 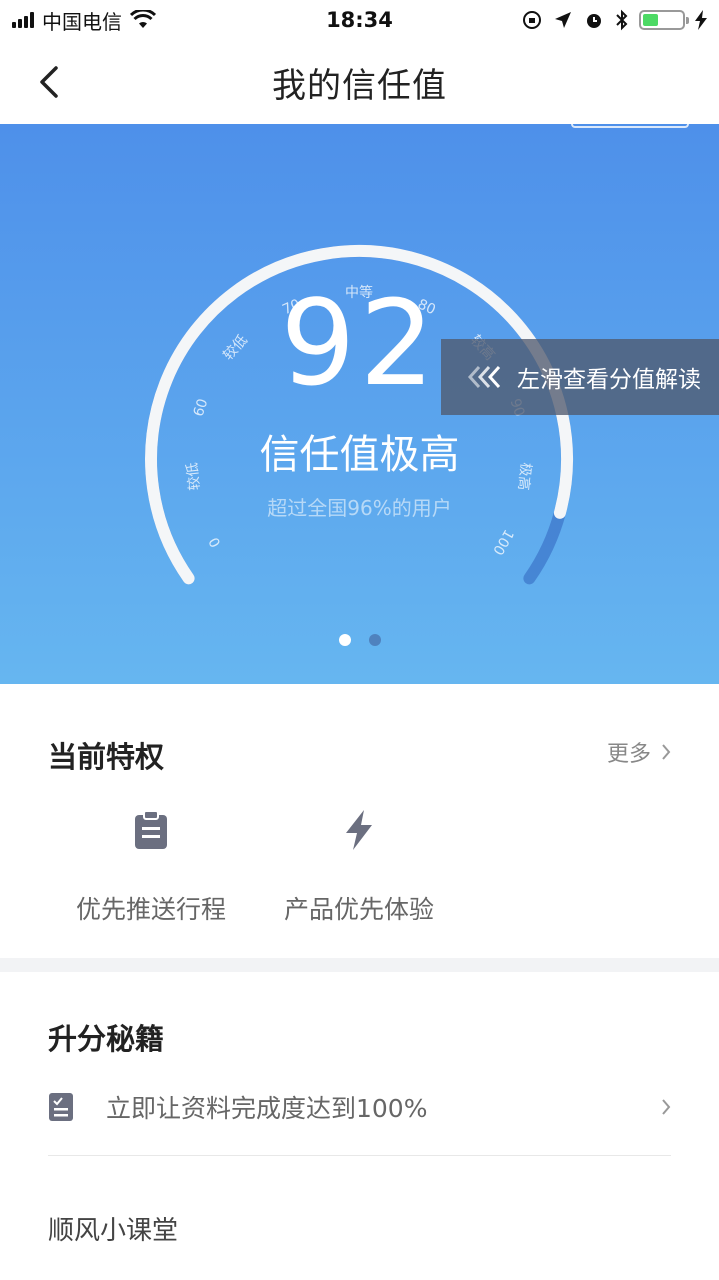 What do you see at coordinates (106, 757) in the screenshot?
I see `privileges-title: 当前特权` at bounding box center [106, 757].